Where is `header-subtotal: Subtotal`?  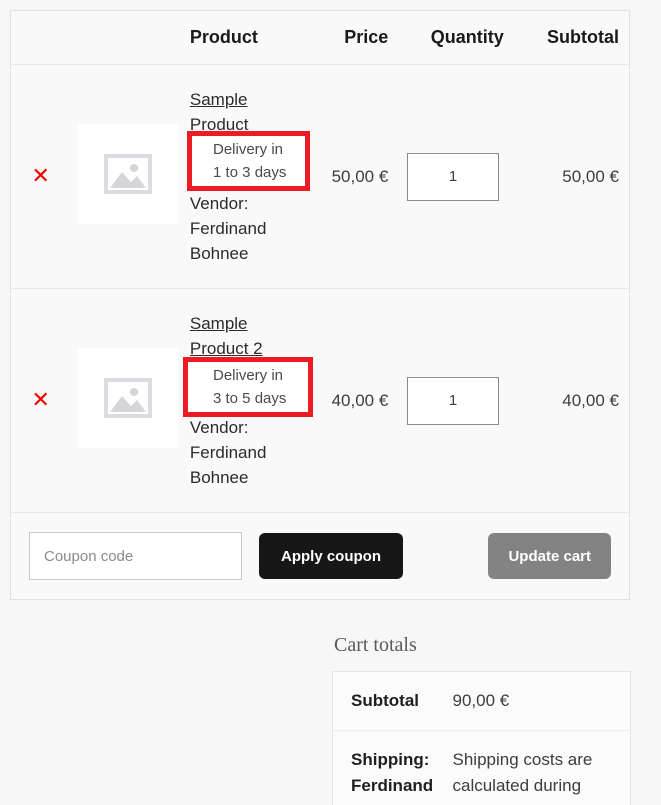
header-subtotal: Subtotal is located at coordinates (569, 37).